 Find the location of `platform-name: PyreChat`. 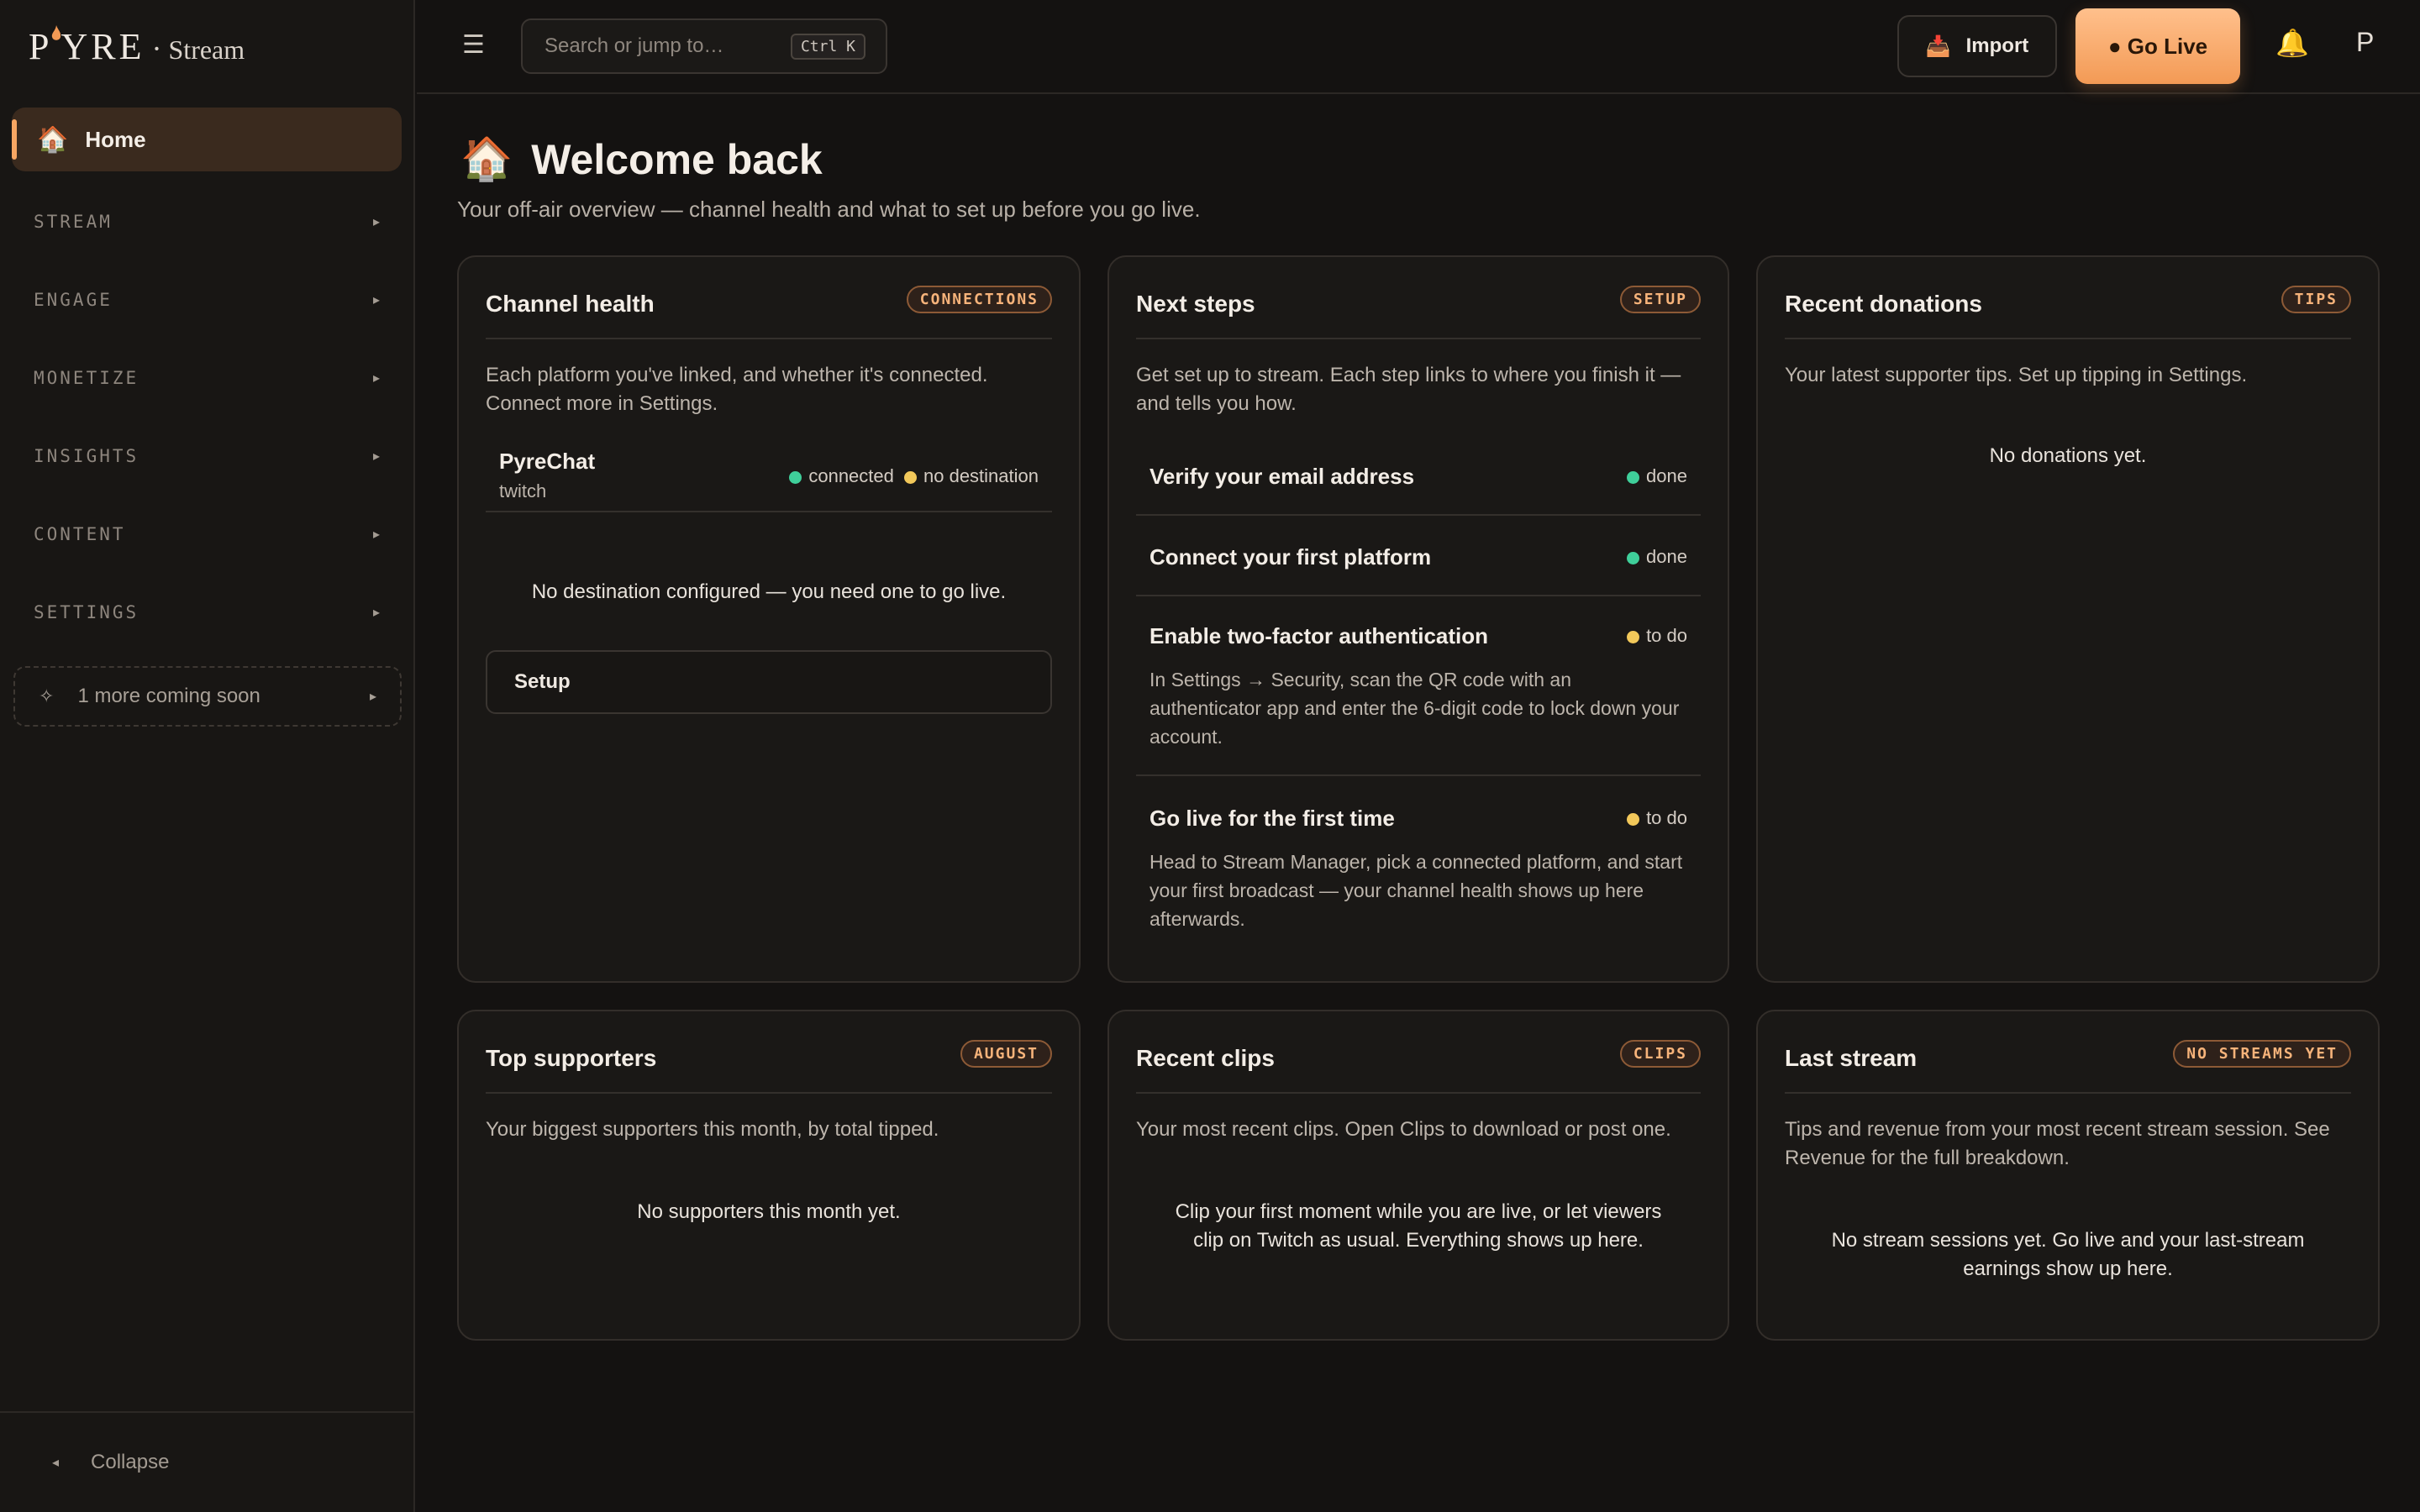

platform-name: PyreChat is located at coordinates (547, 461).